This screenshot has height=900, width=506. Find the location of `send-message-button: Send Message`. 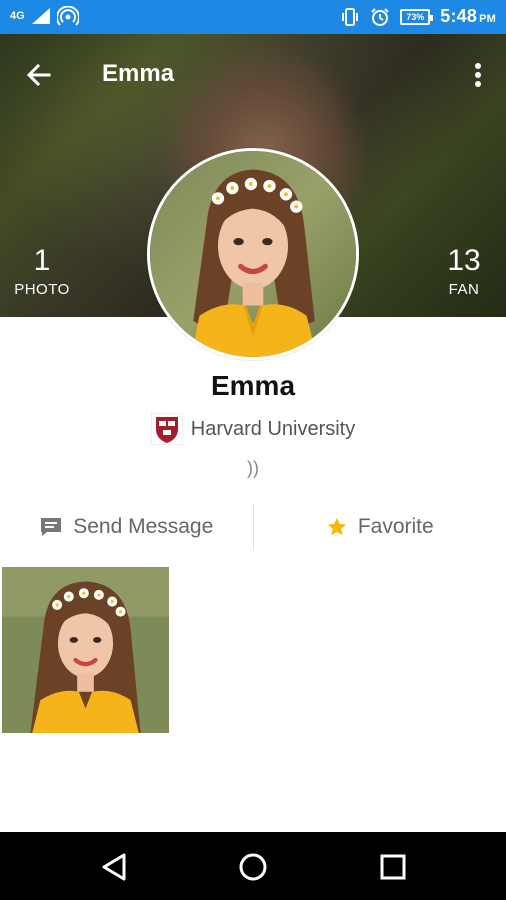

send-message-button: Send Message is located at coordinates (126, 527).